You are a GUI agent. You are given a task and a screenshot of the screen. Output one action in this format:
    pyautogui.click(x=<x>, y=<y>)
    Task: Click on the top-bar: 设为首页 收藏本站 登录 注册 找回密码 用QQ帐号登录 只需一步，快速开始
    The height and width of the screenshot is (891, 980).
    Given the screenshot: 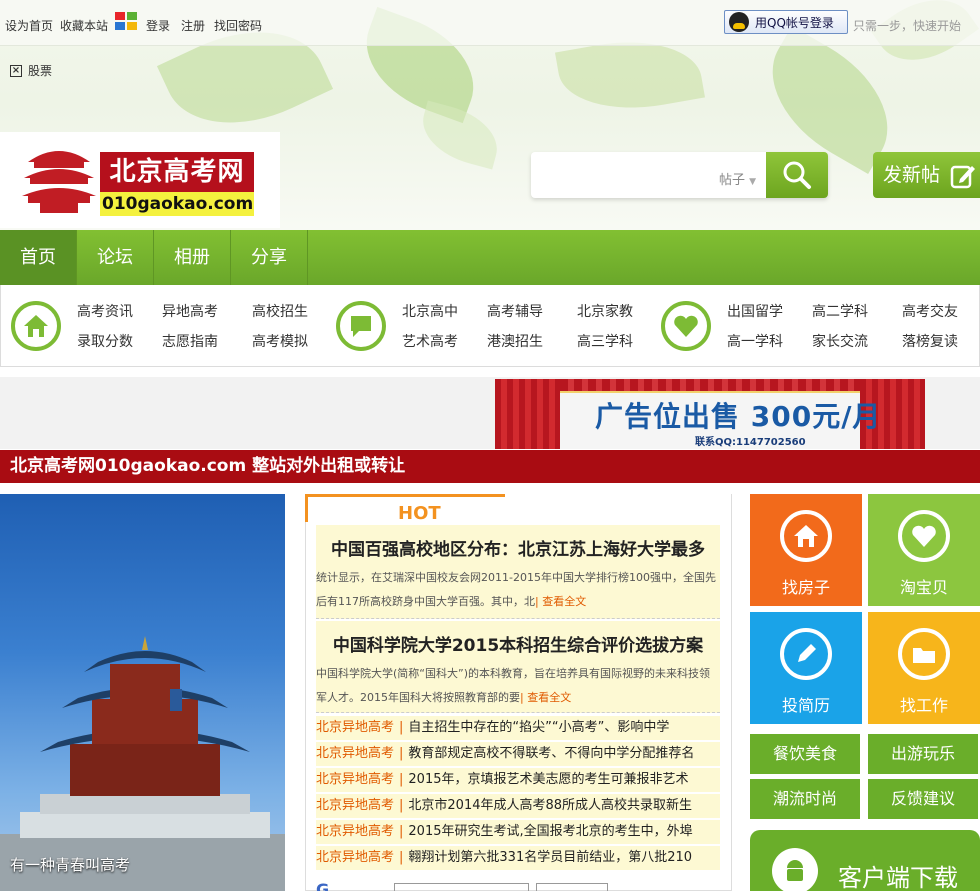 What is the action you would take?
    pyautogui.click(x=490, y=23)
    